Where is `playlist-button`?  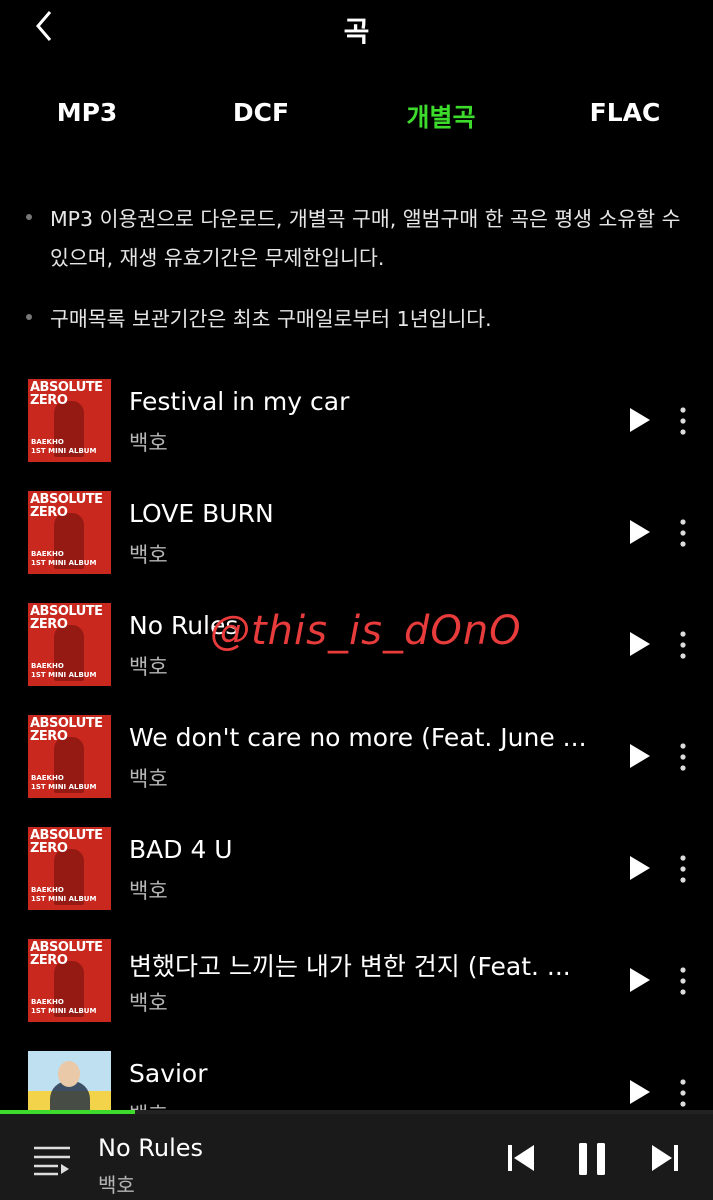 playlist-button is located at coordinates (52, 1160).